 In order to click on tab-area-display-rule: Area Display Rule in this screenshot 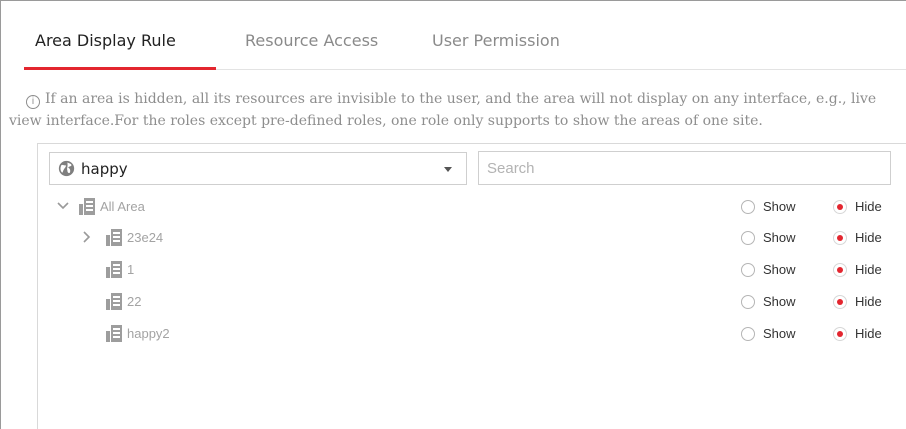, I will do `click(105, 40)`.